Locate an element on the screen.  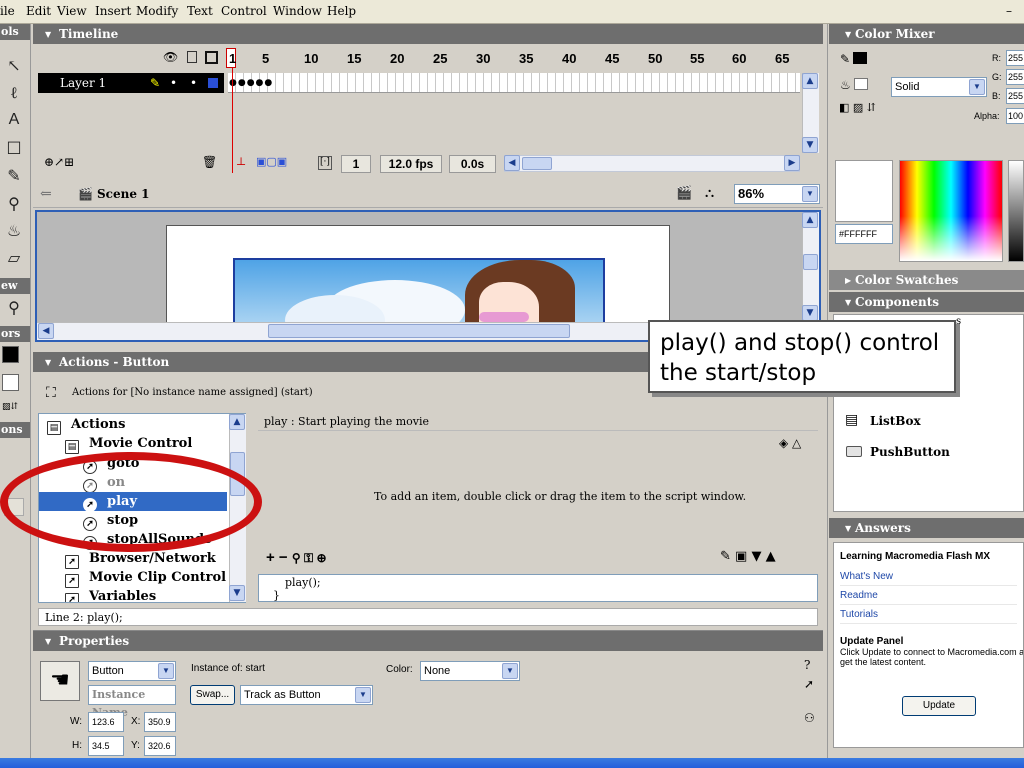
scene-name: Scene 1 is located at coordinates (123, 194).